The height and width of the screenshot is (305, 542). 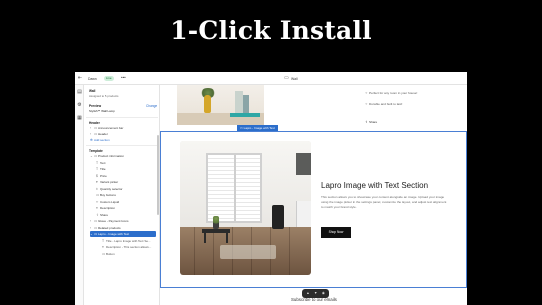 I want to click on floating-toolbar: ▲ ▼ ◉, so click(x=315, y=293).